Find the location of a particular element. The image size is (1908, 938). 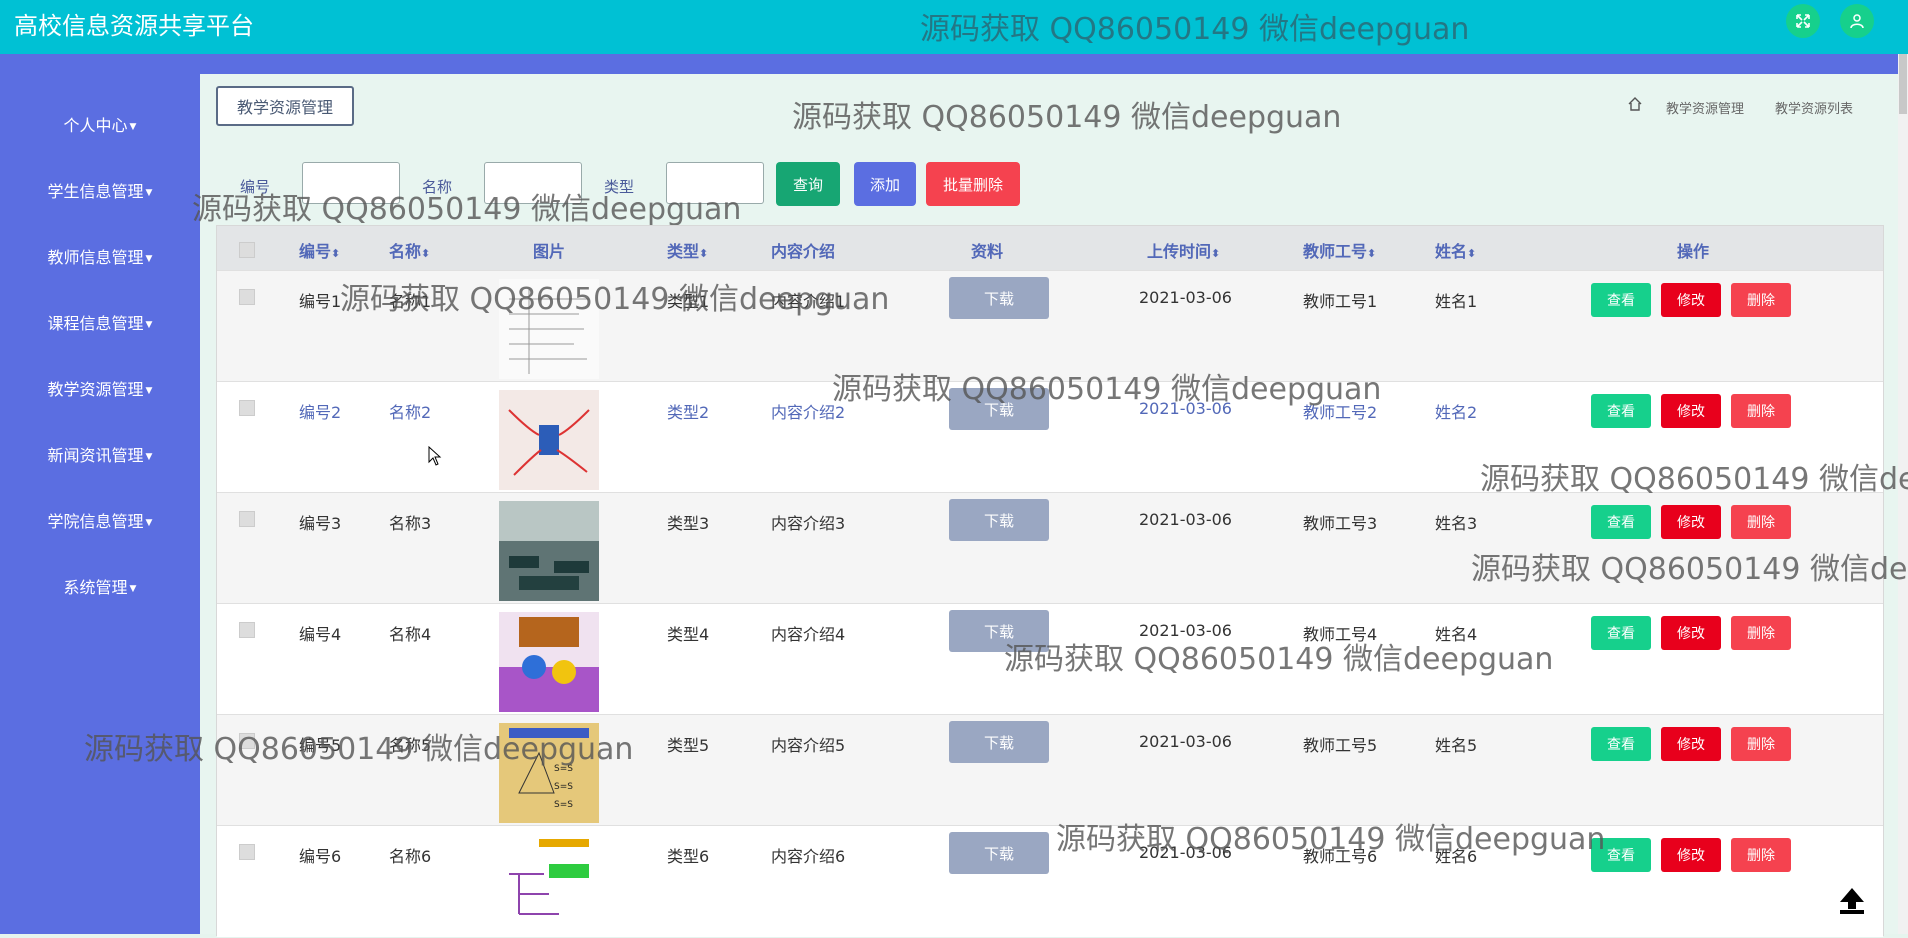

cell-intro: 内容介绍6 is located at coordinates (808, 856).